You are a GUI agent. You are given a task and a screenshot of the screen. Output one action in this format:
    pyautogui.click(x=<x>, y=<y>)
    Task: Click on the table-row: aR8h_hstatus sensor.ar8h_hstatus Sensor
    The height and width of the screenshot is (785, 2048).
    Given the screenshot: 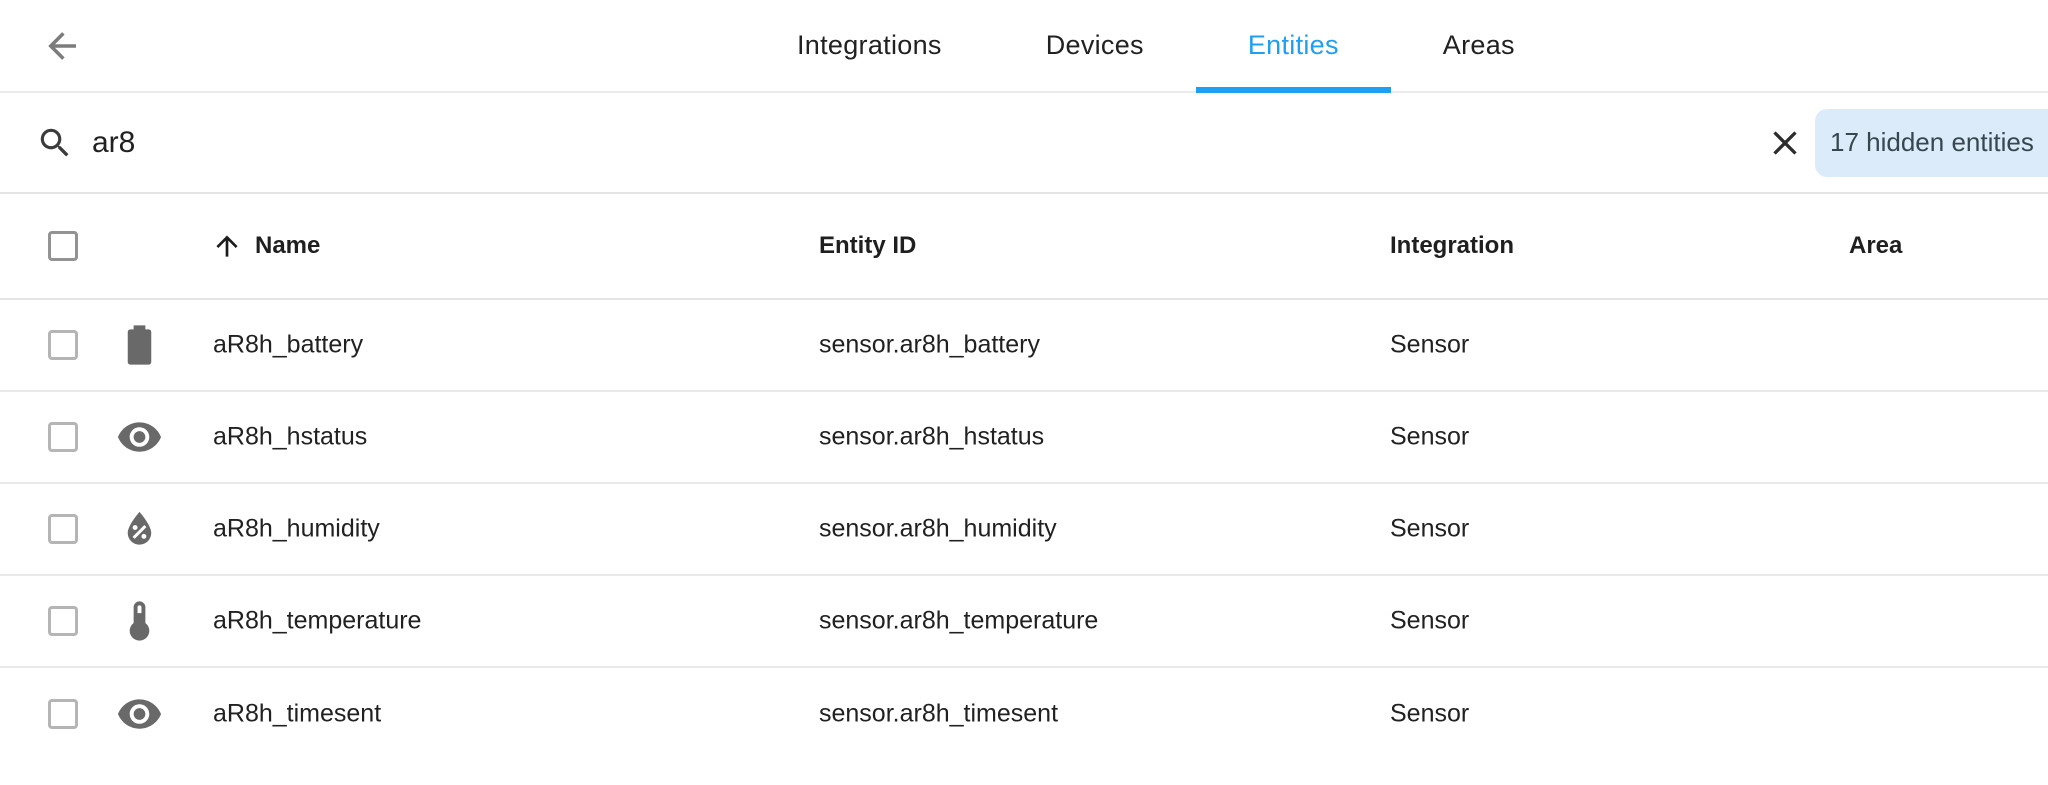 What is the action you would take?
    pyautogui.click(x=1024, y=438)
    